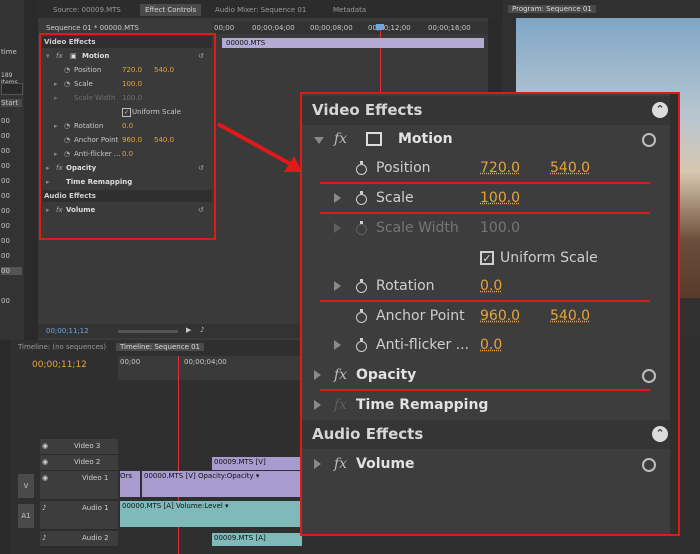 This screenshot has width=700, height=554. I want to click on motion-transform-icon: ▣, so click(73, 56).